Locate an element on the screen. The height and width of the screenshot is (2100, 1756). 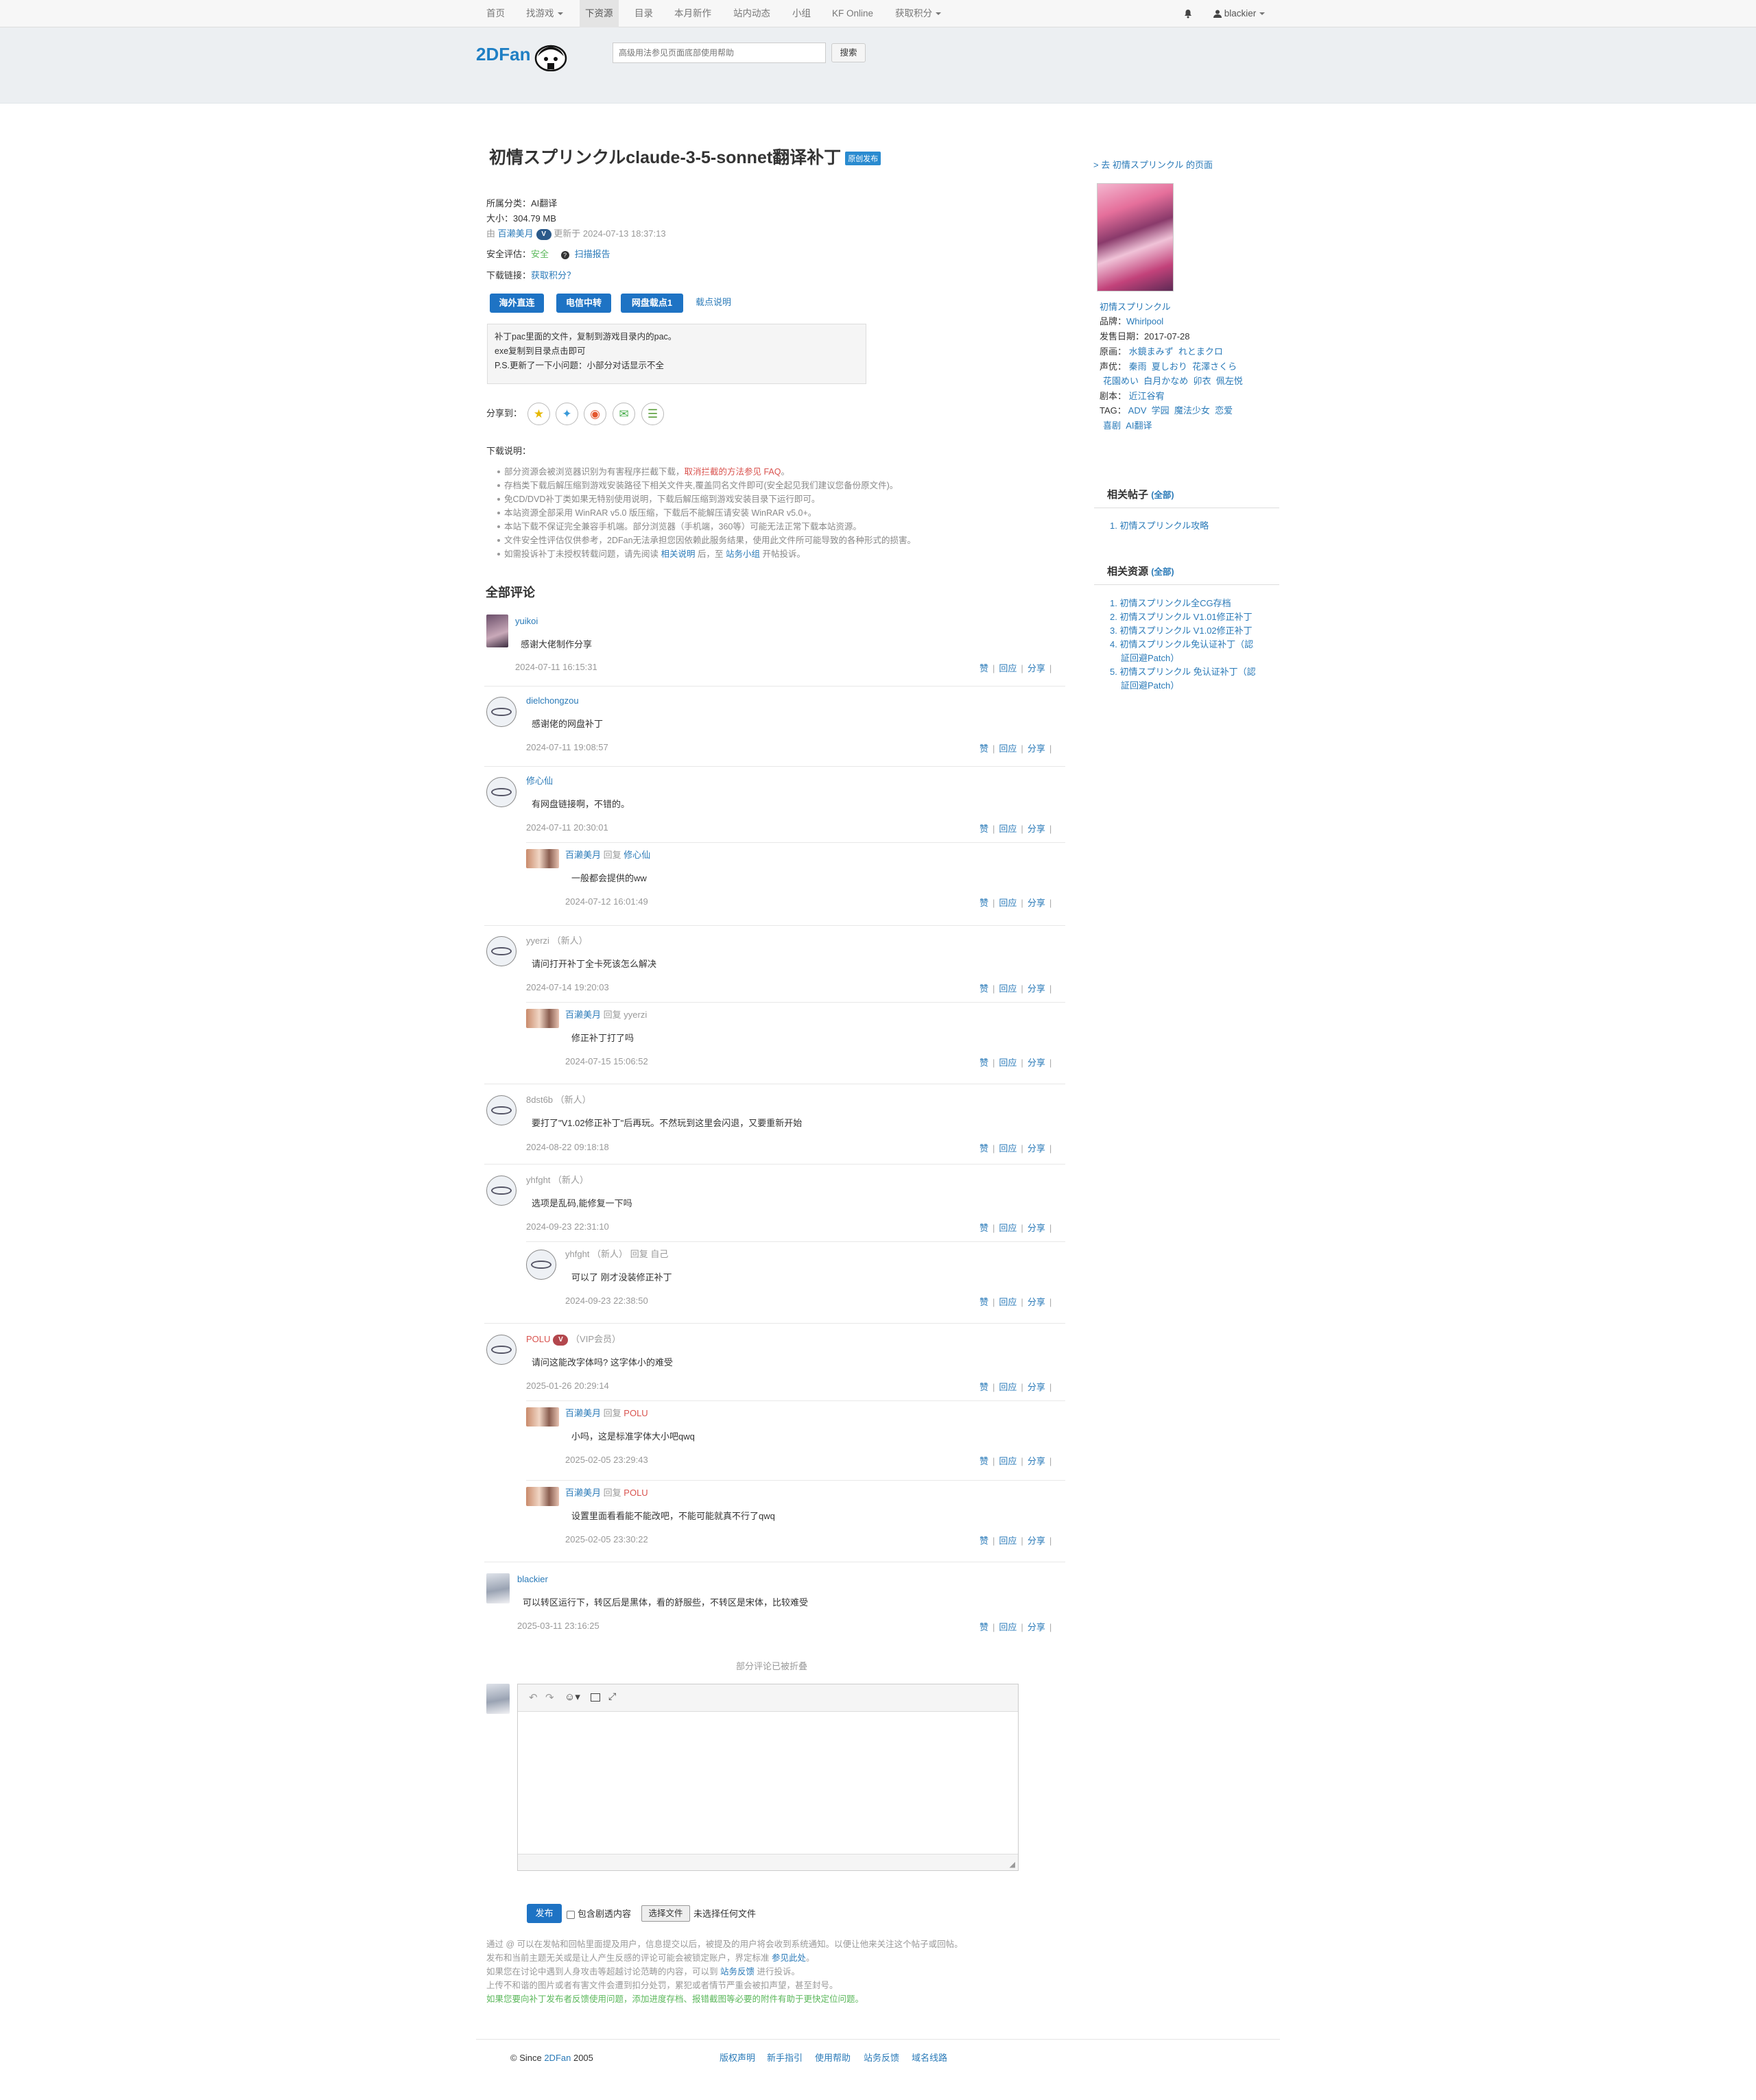
artist-link: 水鏡まみず is located at coordinates (1151, 351).